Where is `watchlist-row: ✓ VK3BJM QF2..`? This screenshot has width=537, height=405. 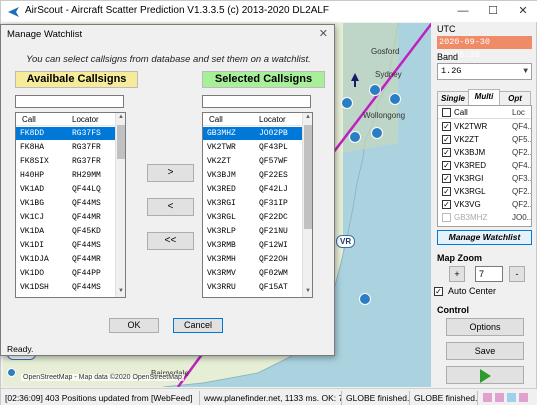 watchlist-row: ✓ VK3BJM QF2.. is located at coordinates (484, 152).